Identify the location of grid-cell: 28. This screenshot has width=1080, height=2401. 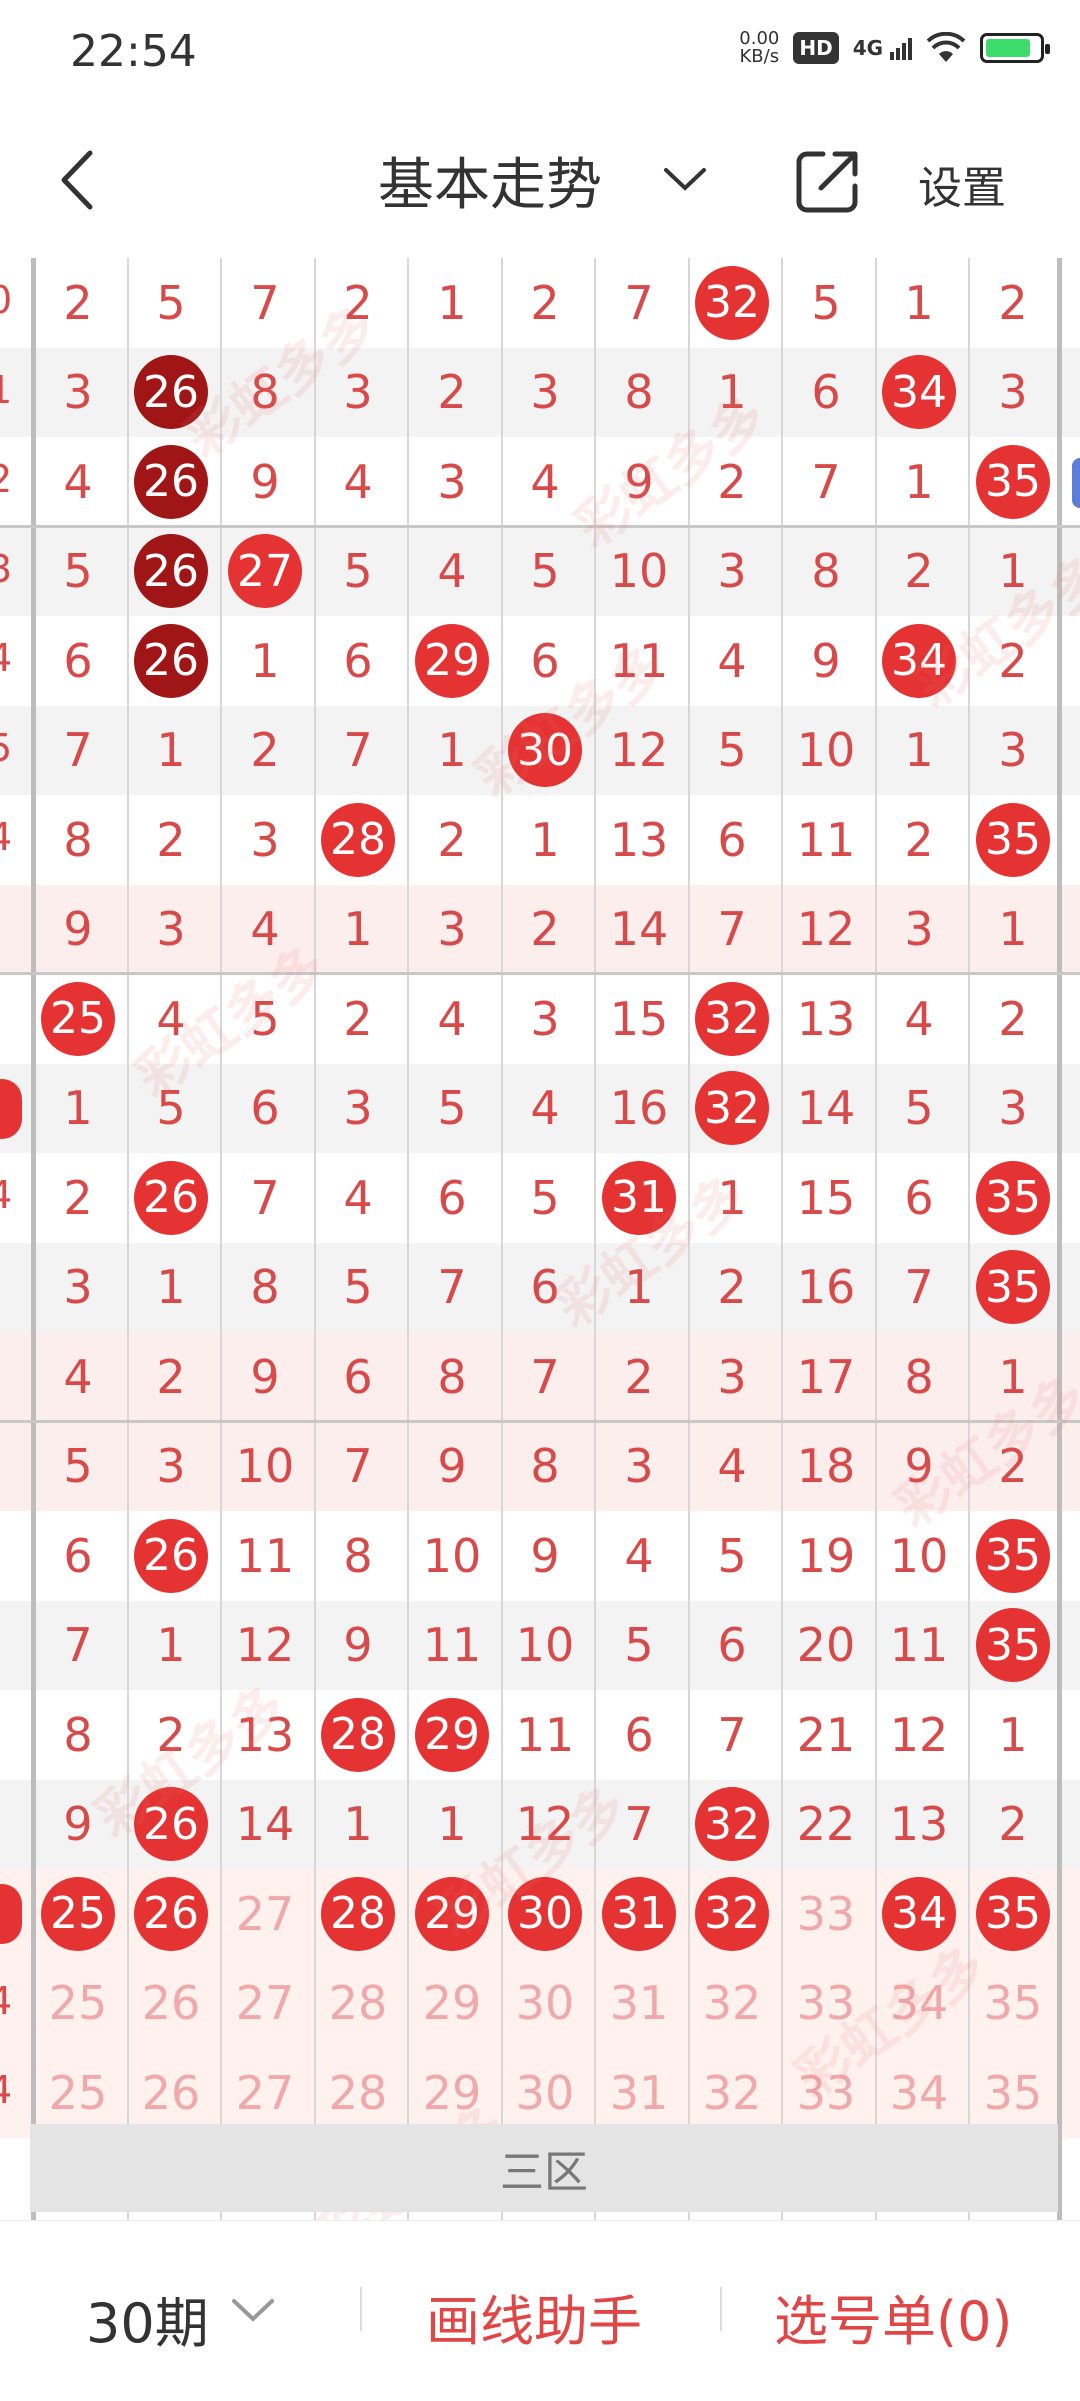
(358, 2004).